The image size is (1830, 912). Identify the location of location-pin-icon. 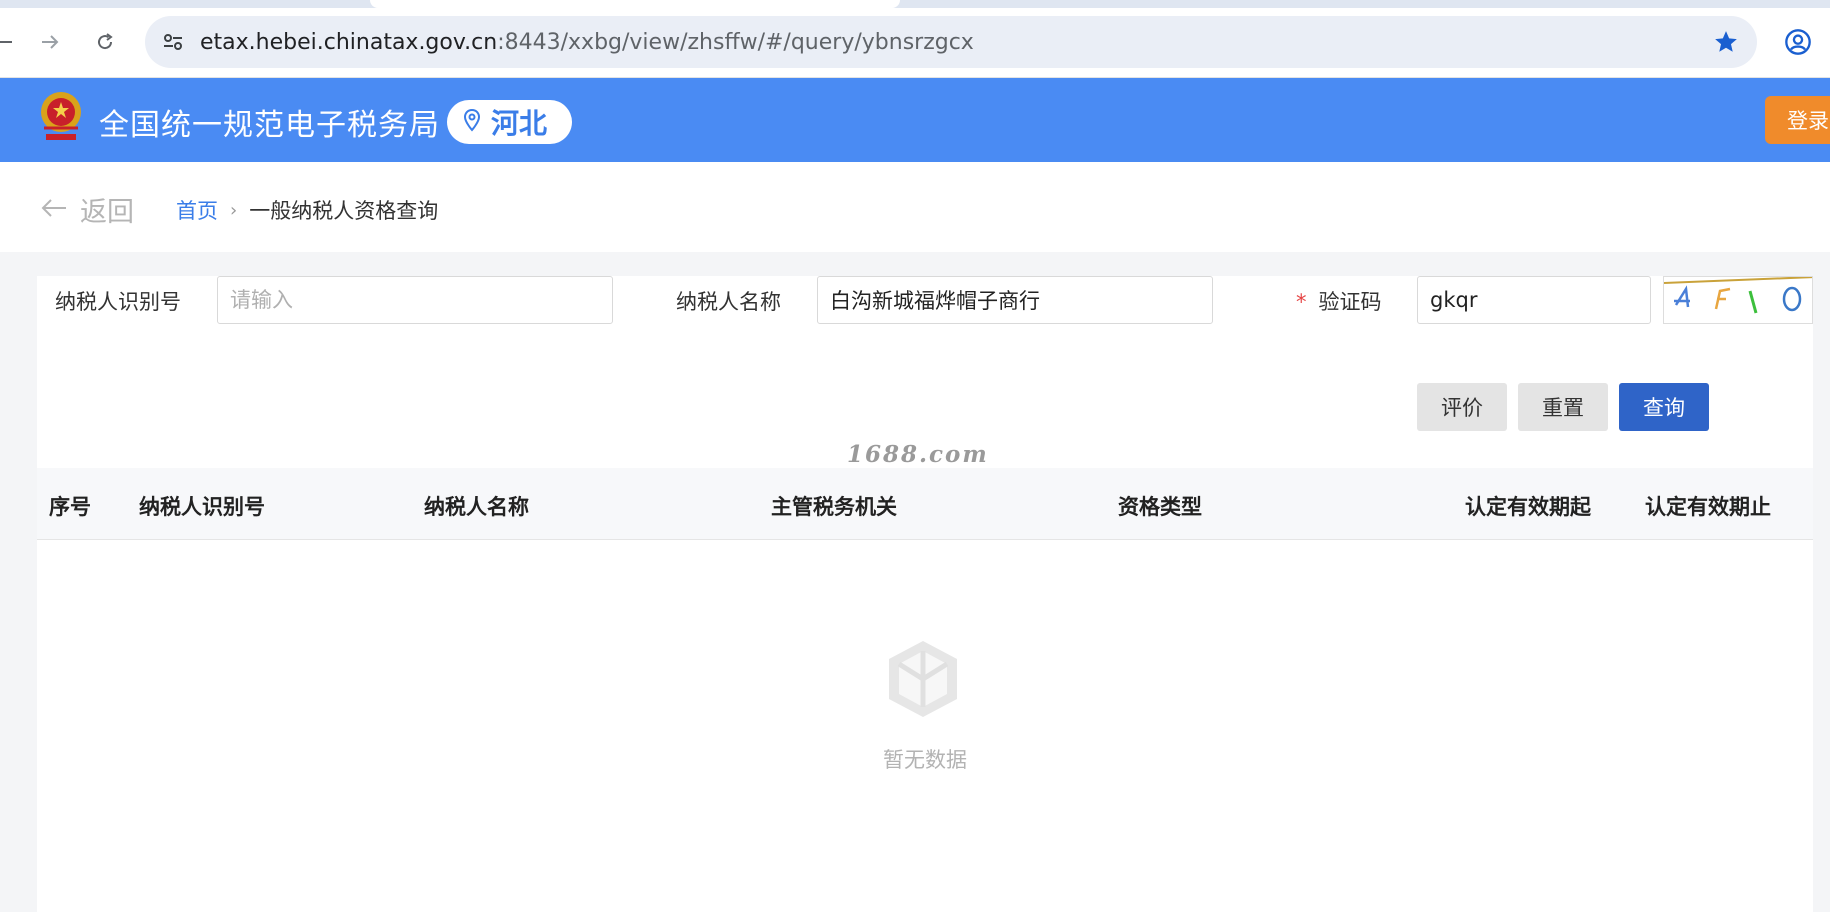
(472, 122).